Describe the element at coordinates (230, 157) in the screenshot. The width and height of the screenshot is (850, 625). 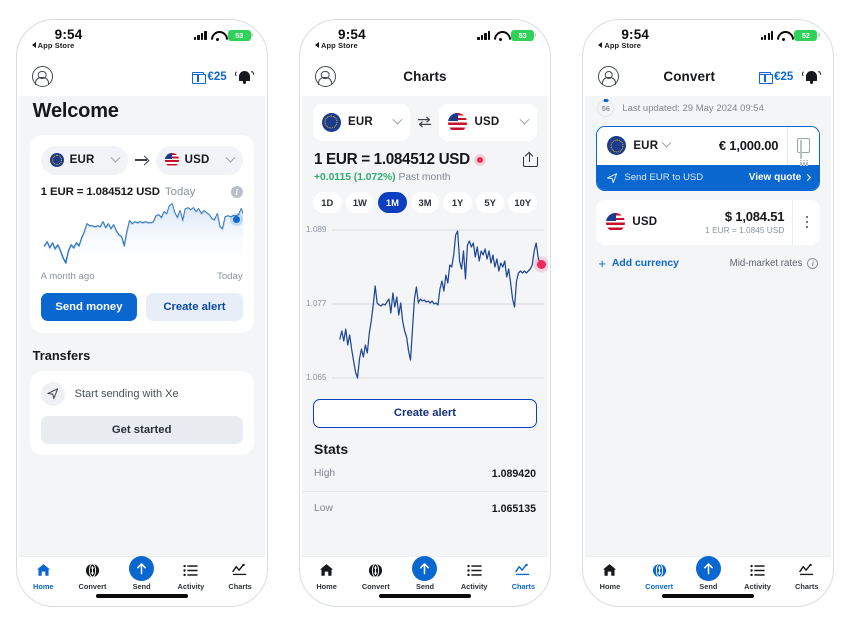
I see `chevron-down-icon` at that location.